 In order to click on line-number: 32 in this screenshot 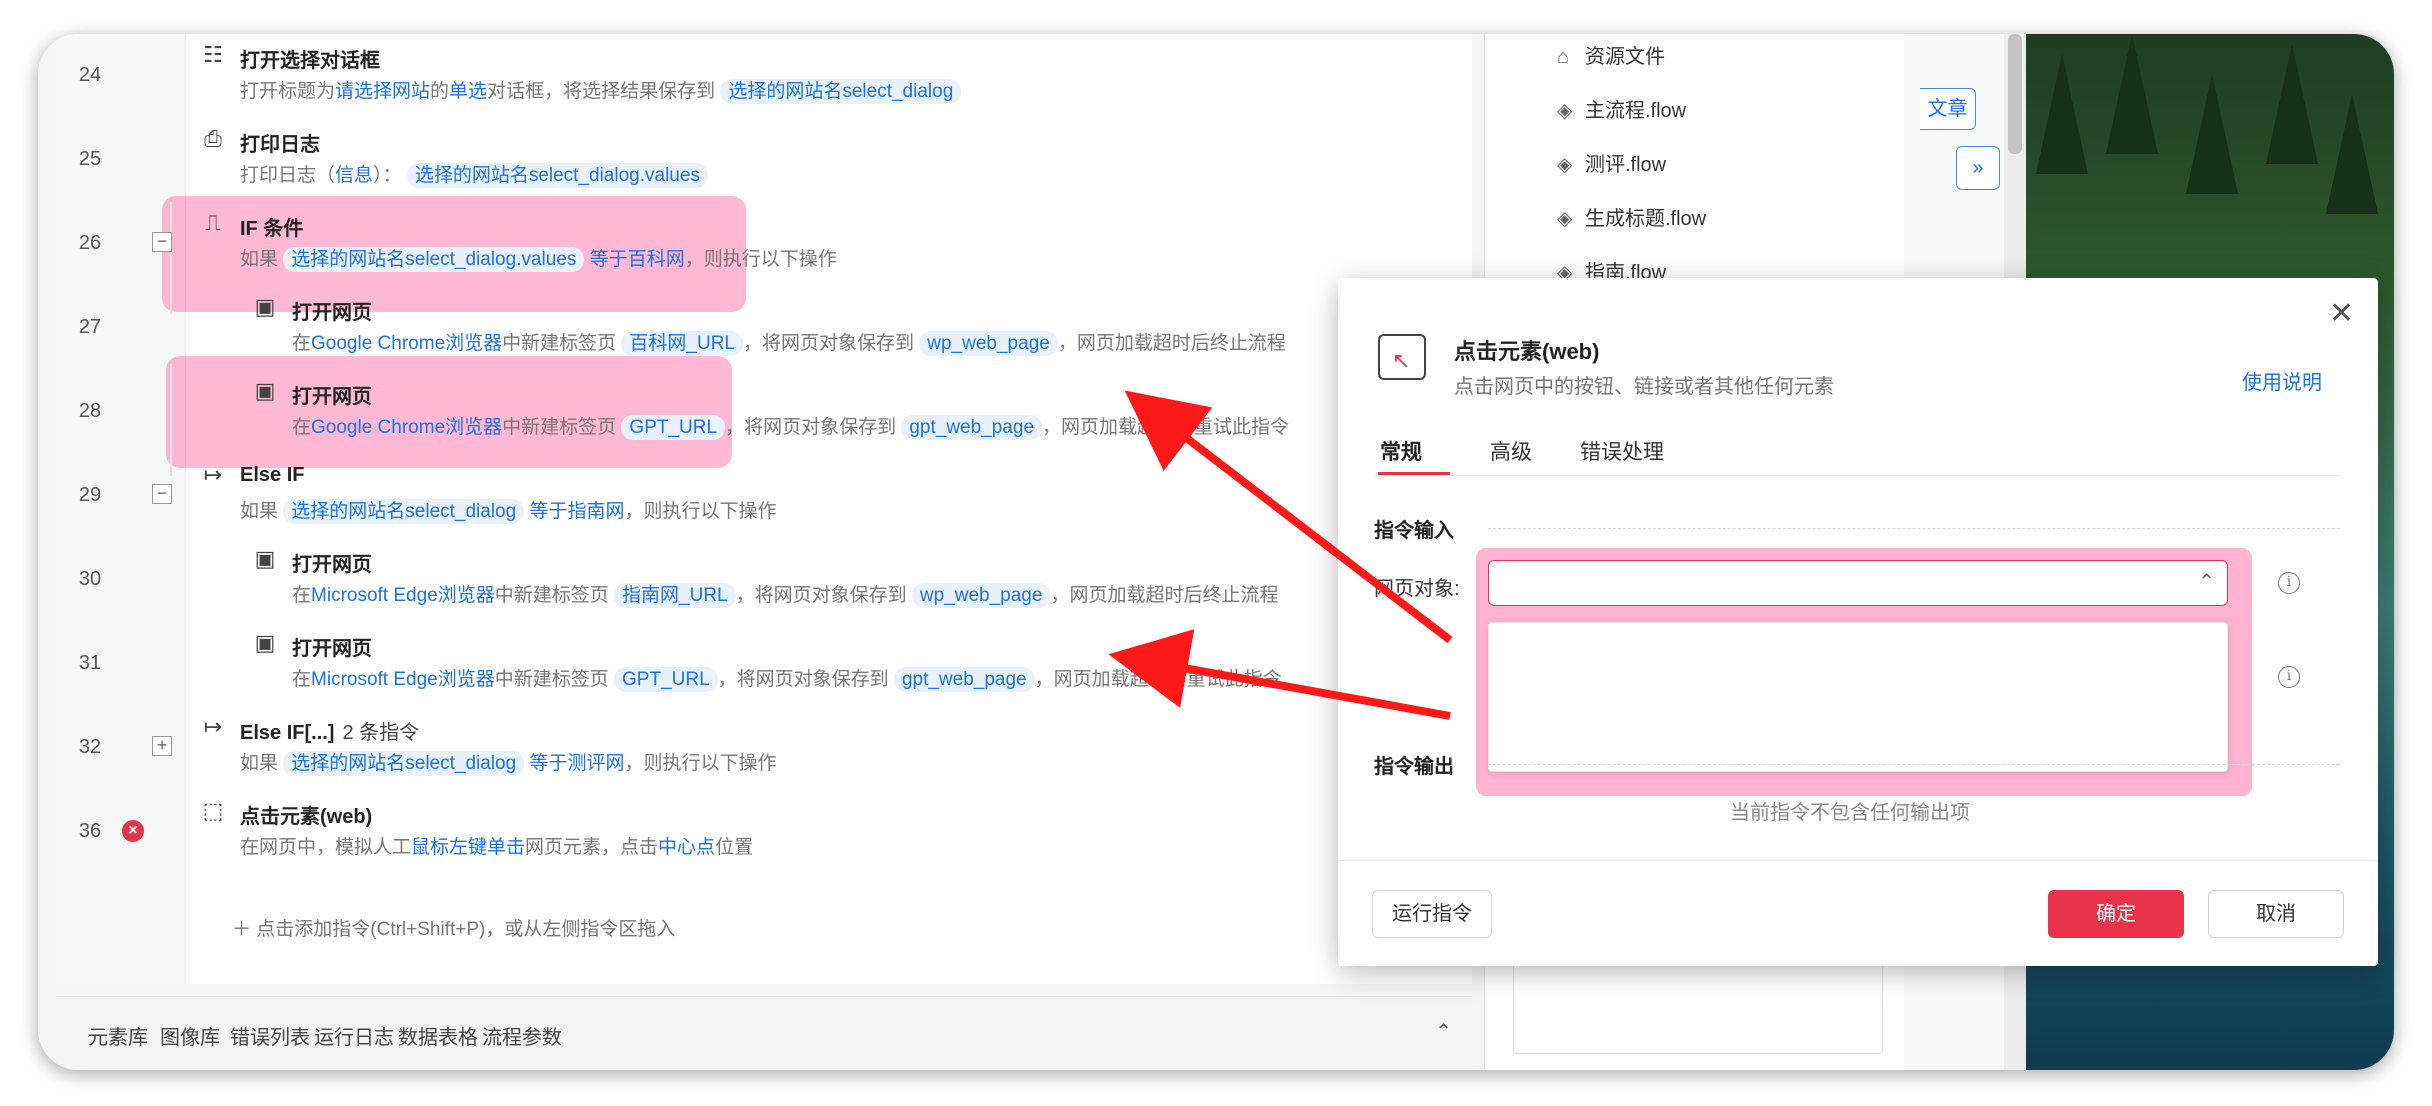, I will do `click(90, 747)`.